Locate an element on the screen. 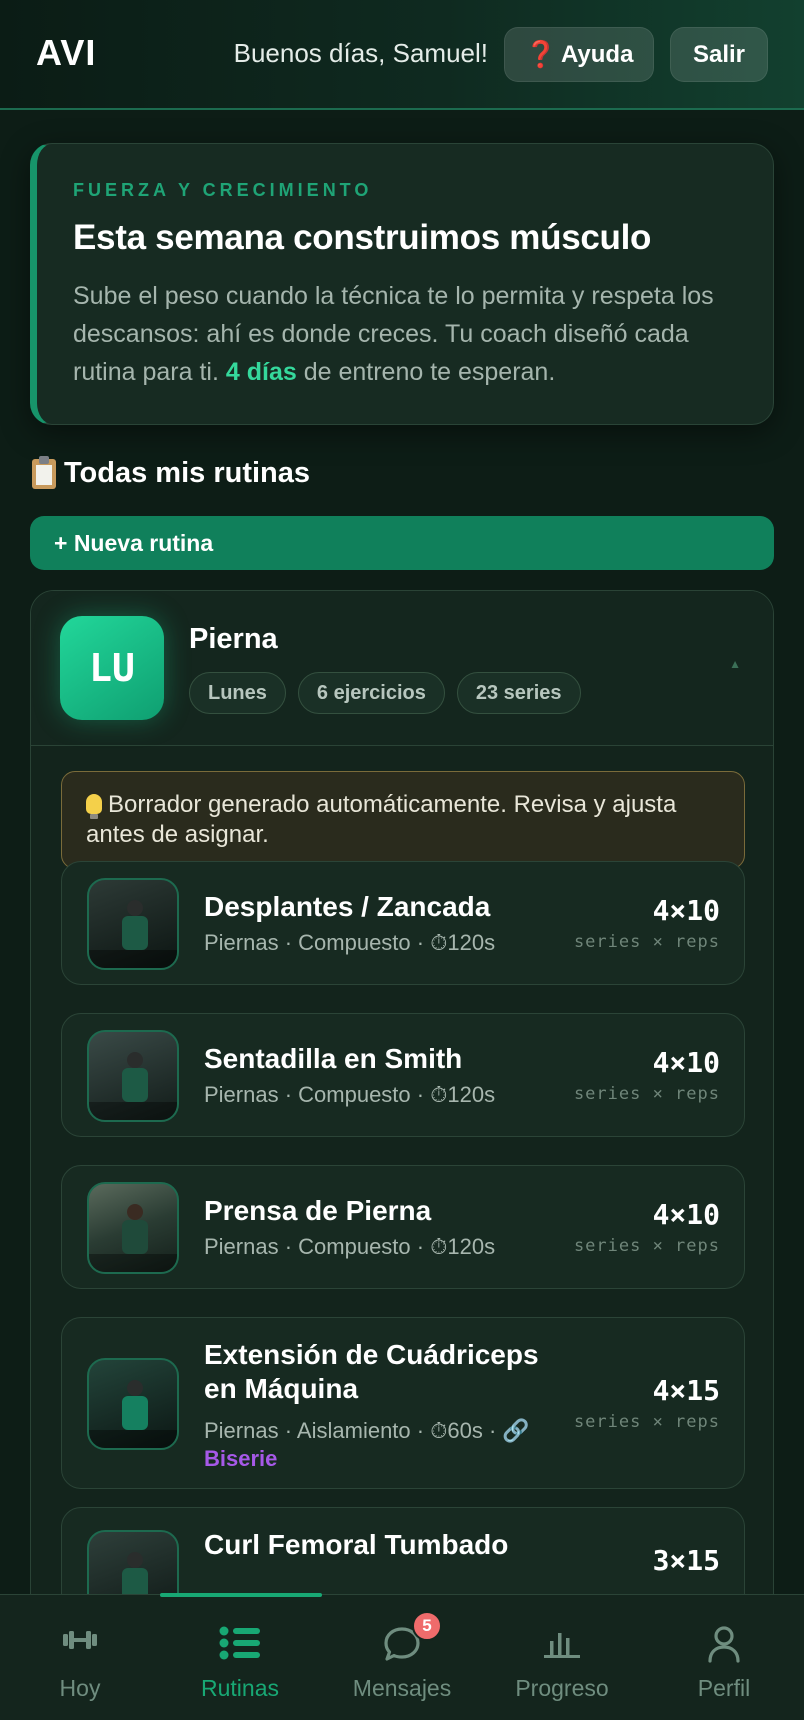 The width and height of the screenshot is (804, 1720). exercise-card: Curl Femoral Tumbado 3×15 is located at coordinates (403, 1550).